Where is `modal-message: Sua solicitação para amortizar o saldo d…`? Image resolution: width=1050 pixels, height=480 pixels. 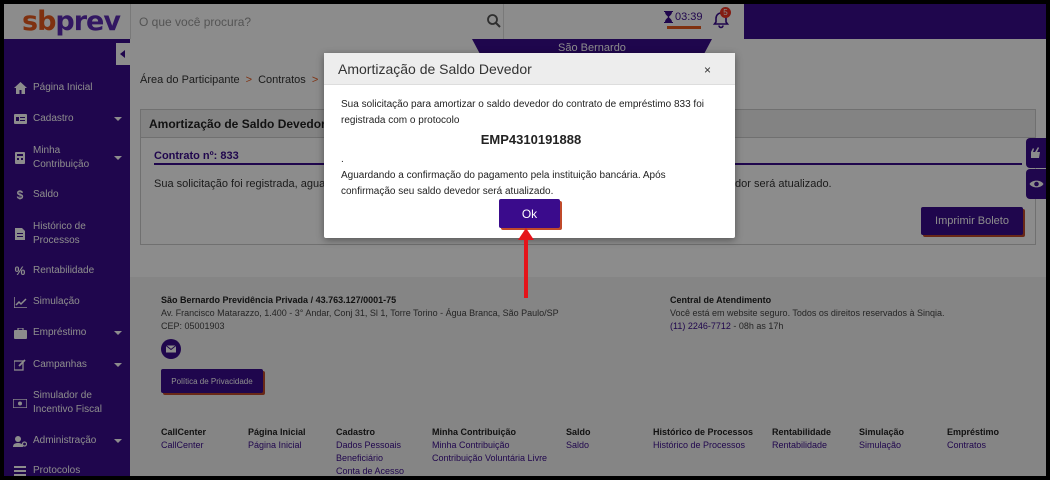 modal-message: Sua solicitação para amortizar o saldo d… is located at coordinates (522, 112).